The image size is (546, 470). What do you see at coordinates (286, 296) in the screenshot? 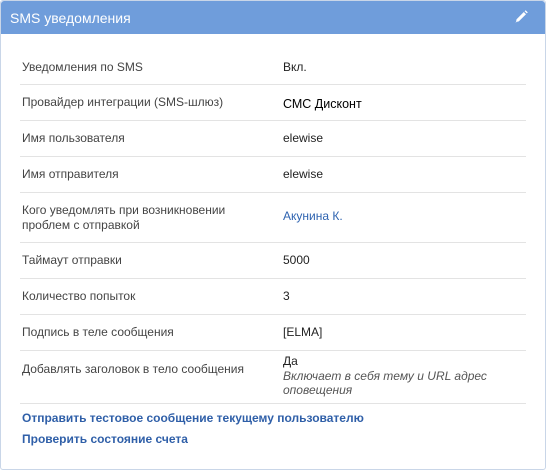
I see `setting-value: 3` at bounding box center [286, 296].